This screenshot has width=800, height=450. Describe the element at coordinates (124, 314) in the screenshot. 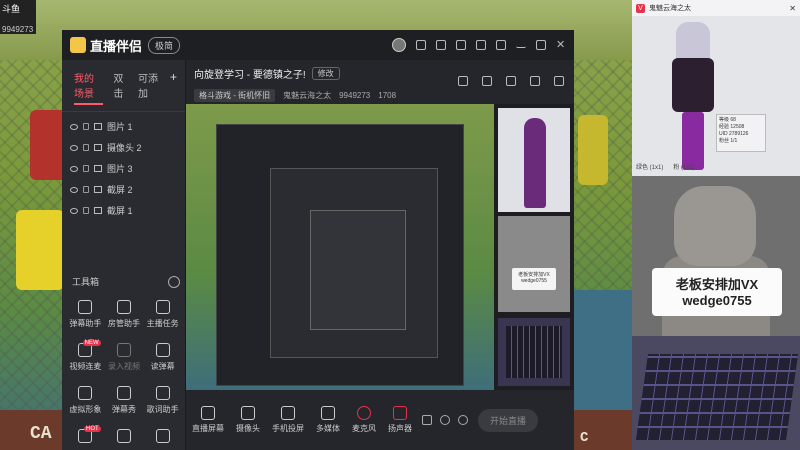

I see `tool-admin-helper: 房管助手` at that location.